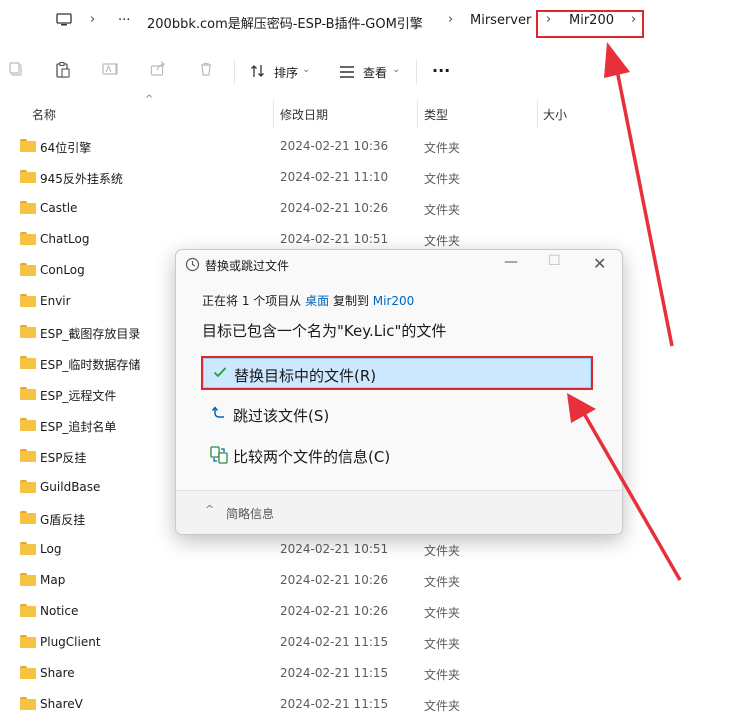 The width and height of the screenshot is (754, 720). What do you see at coordinates (219, 414) in the screenshot?
I see `skip-arrow-icon` at bounding box center [219, 414].